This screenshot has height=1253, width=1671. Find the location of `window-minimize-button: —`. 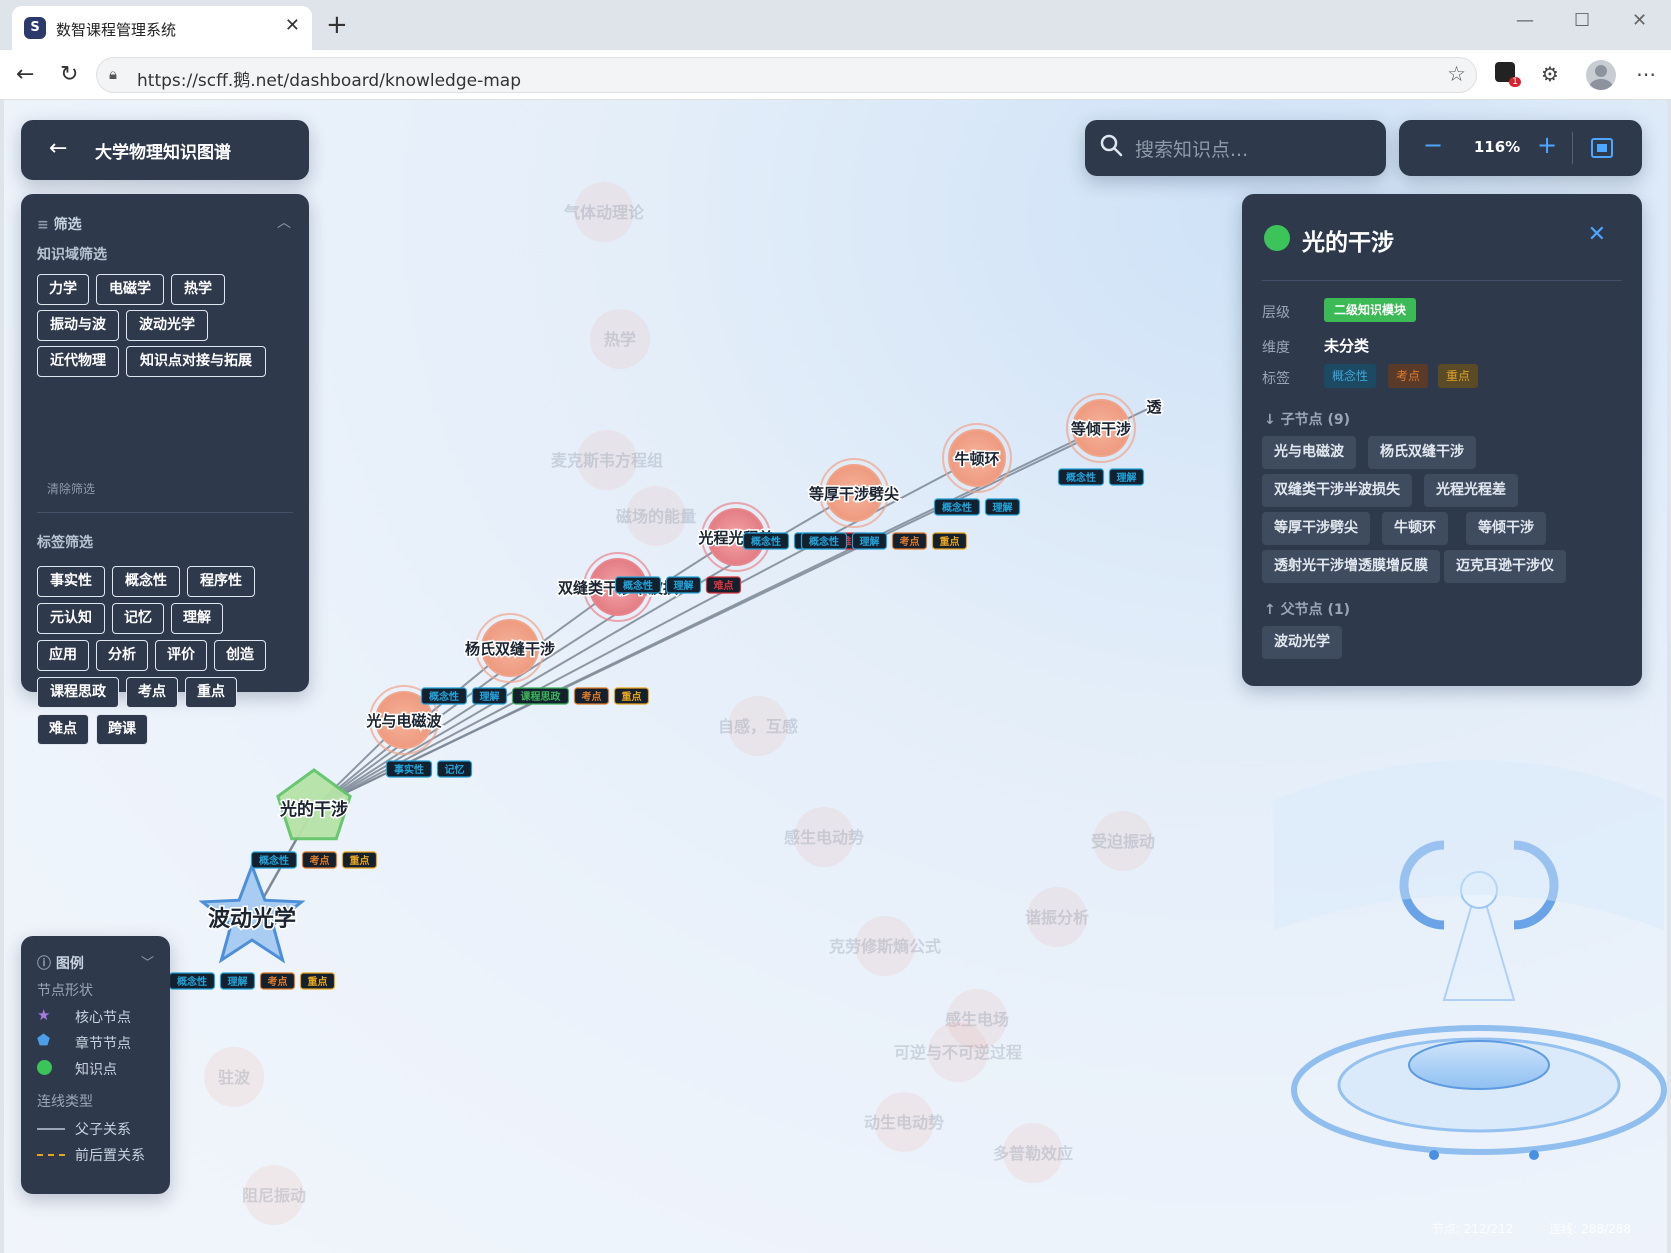

window-minimize-button: — is located at coordinates (1525, 20).